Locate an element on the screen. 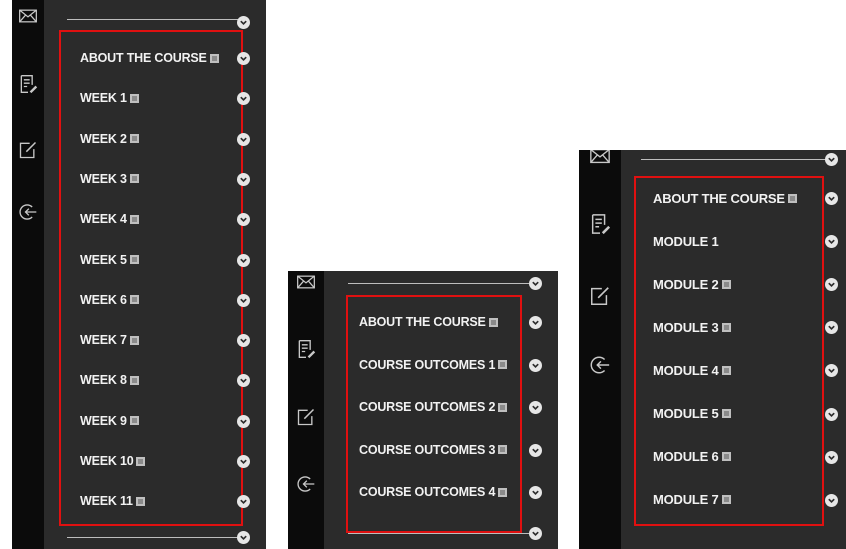  menu-item: MODULE 7 is located at coordinates (692, 500).